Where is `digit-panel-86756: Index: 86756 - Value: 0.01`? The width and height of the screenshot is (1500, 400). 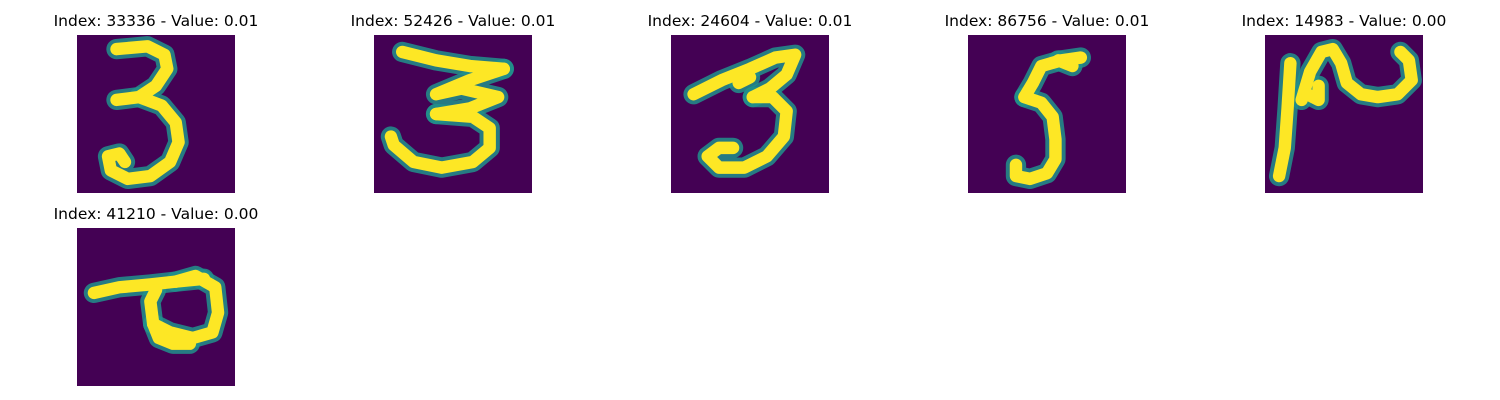
digit-panel-86756: Index: 86756 - Value: 0.01 is located at coordinates (1047, 107).